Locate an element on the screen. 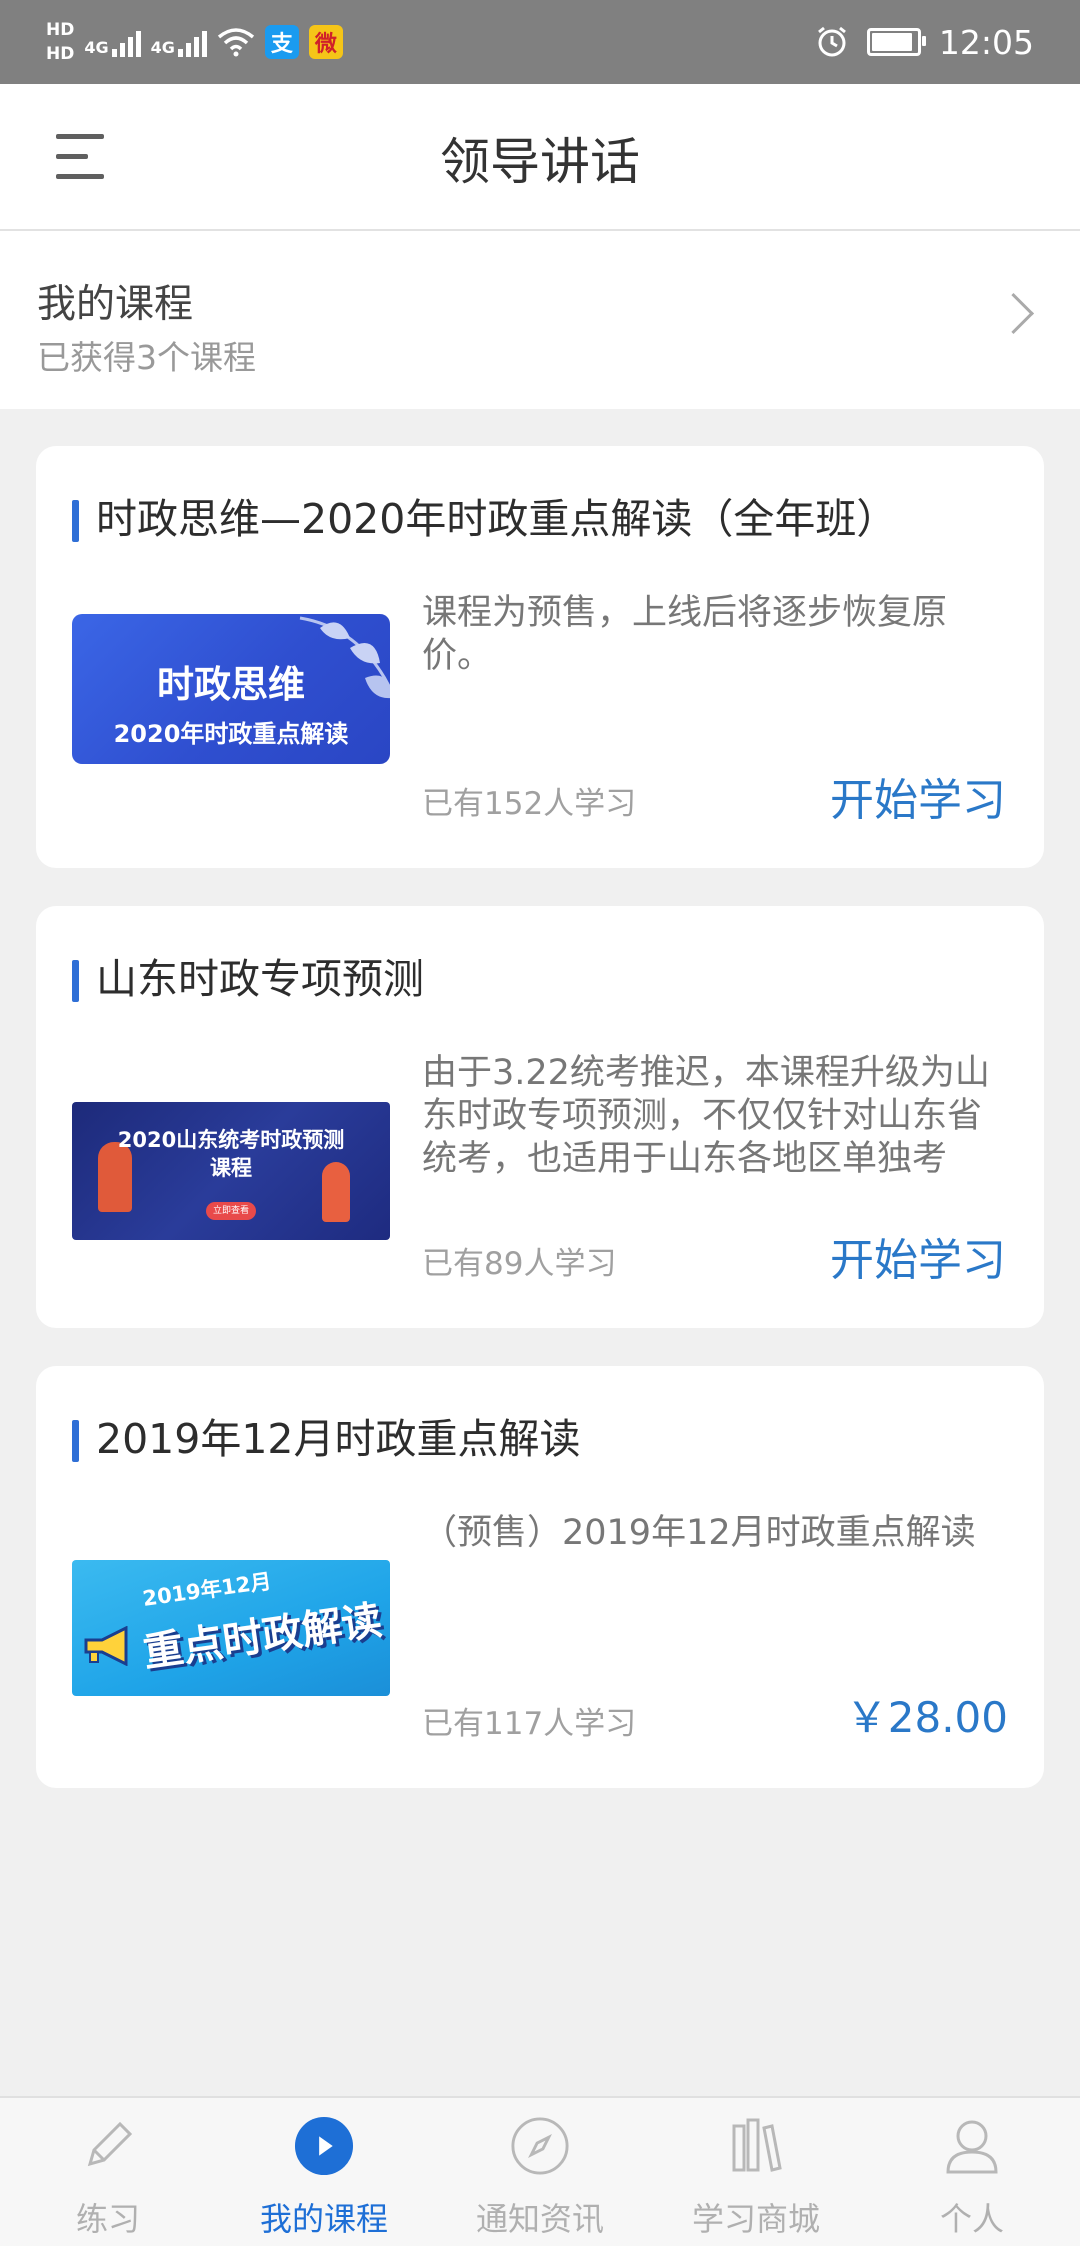 Image resolution: width=1080 pixels, height=2246 pixels. course-price: ￥28.00 is located at coordinates (927, 1714).